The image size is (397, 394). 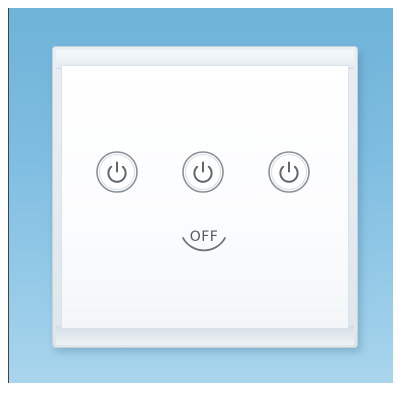 I want to click on off-button: OFF, so click(x=204, y=240).